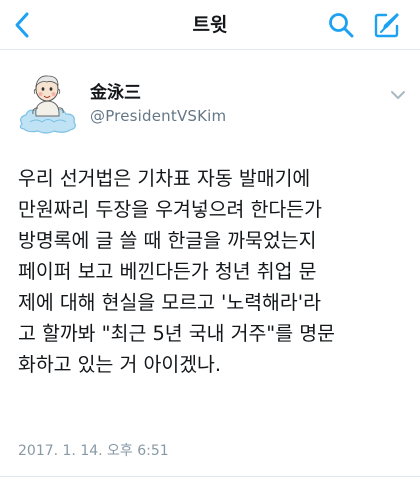 The height and width of the screenshot is (490, 420). Describe the element at coordinates (210, 25) in the screenshot. I see `top-navigation-bar: 트윗` at that location.